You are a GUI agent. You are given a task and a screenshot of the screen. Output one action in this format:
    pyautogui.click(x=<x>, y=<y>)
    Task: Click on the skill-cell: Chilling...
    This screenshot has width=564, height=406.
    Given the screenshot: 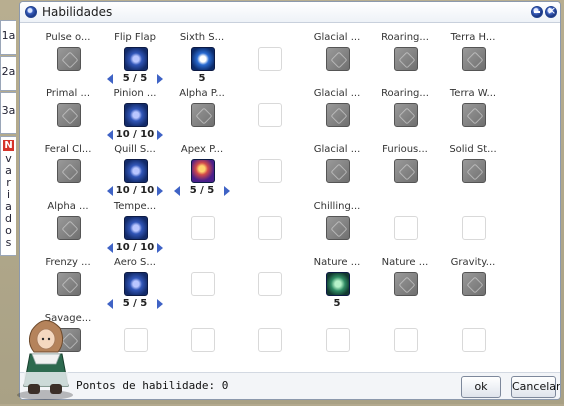 What is the action you would take?
    pyautogui.click(x=337, y=231)
    